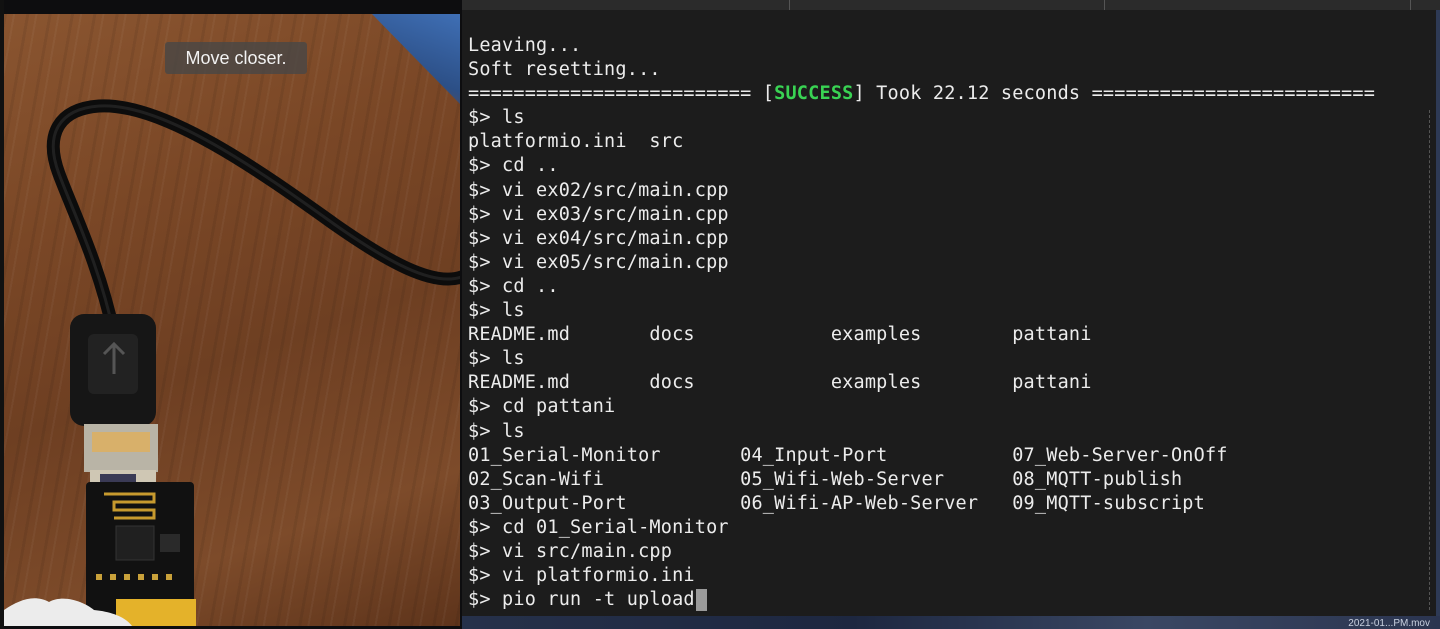 This screenshot has width=1440, height=629. I want to click on terminal-line-text: $> vi ex03/src/main.cpp, so click(598, 214).